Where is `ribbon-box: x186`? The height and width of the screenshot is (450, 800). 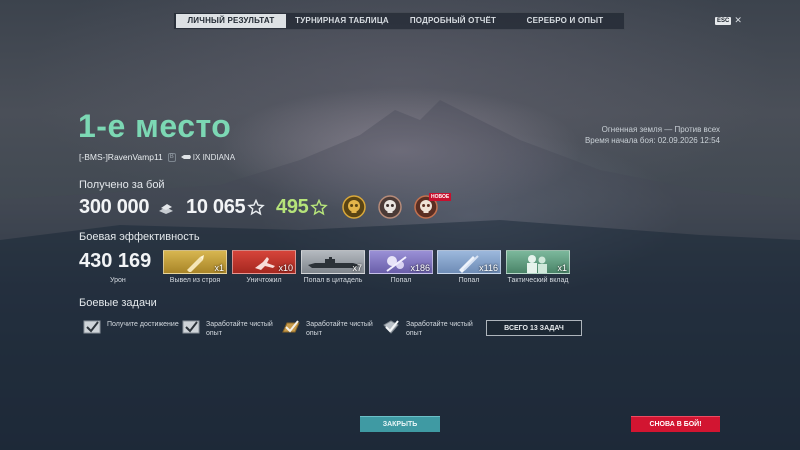 ribbon-box: x186 is located at coordinates (401, 262).